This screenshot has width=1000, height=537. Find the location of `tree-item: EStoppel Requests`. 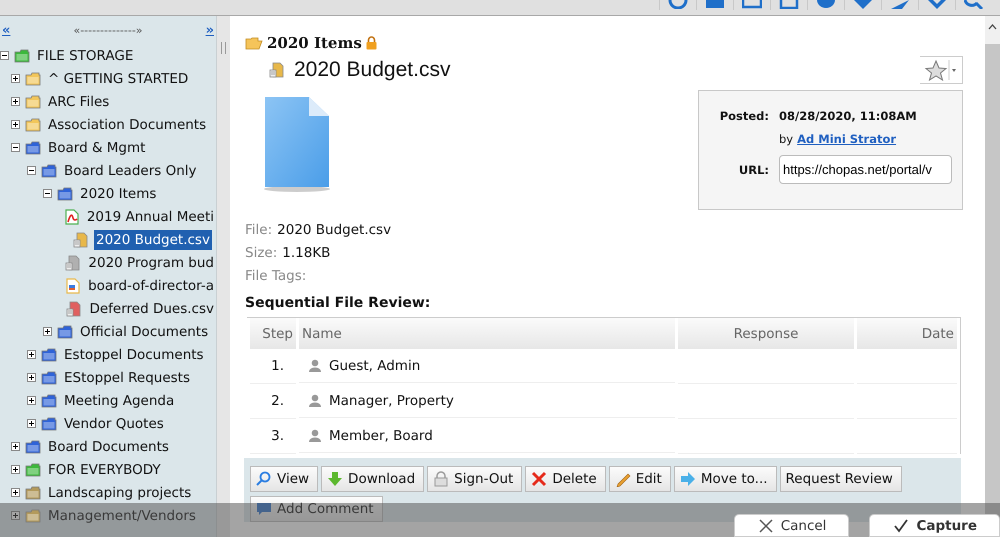

tree-item: EStoppel Requests is located at coordinates (127, 378).